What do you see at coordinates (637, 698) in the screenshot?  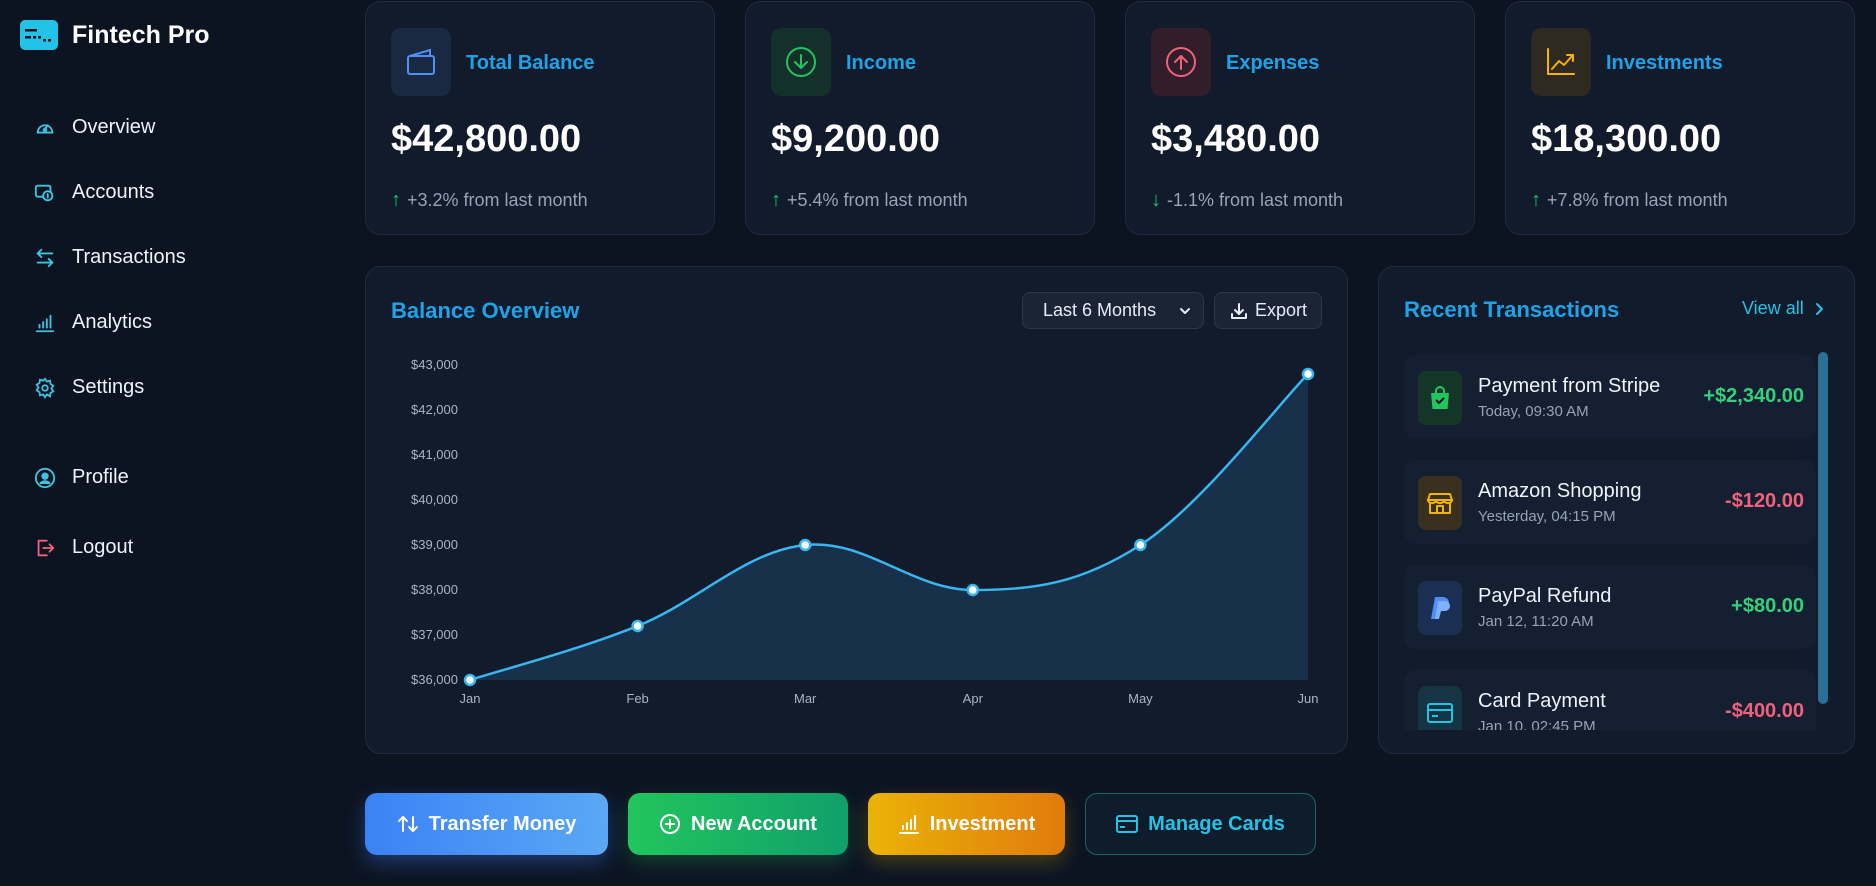 I see `x-tick-label: Feb` at bounding box center [637, 698].